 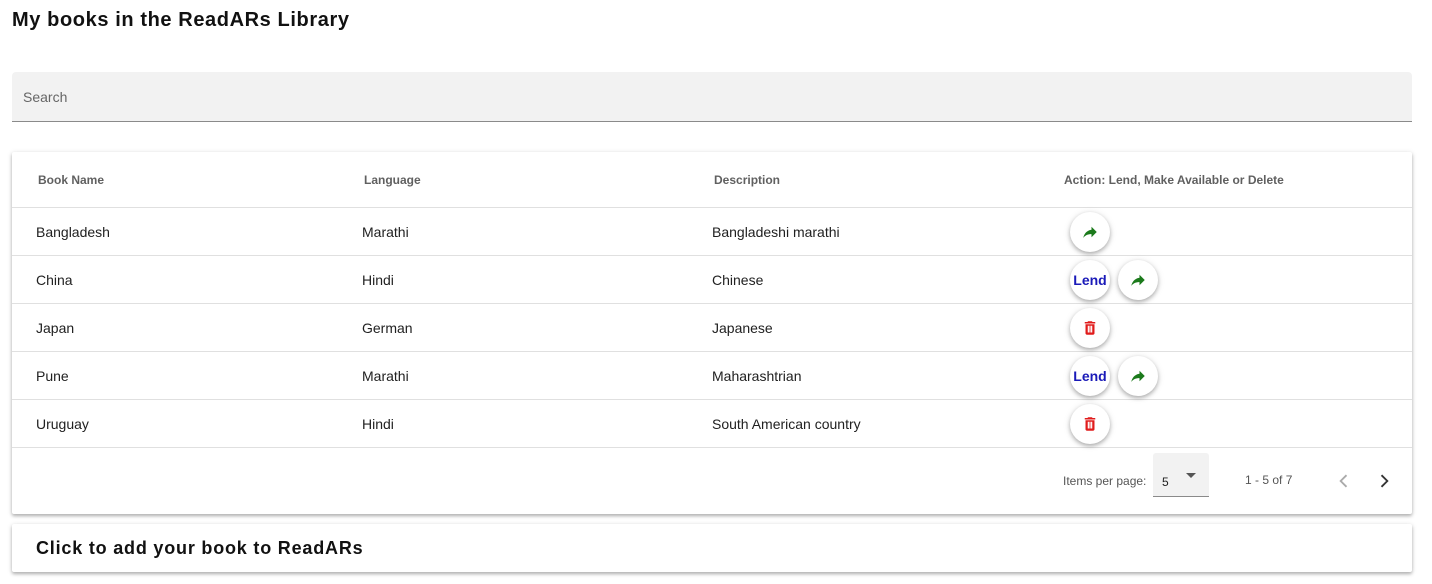 What do you see at coordinates (1191, 475) in the screenshot?
I see `dropdown-arrow-icon` at bounding box center [1191, 475].